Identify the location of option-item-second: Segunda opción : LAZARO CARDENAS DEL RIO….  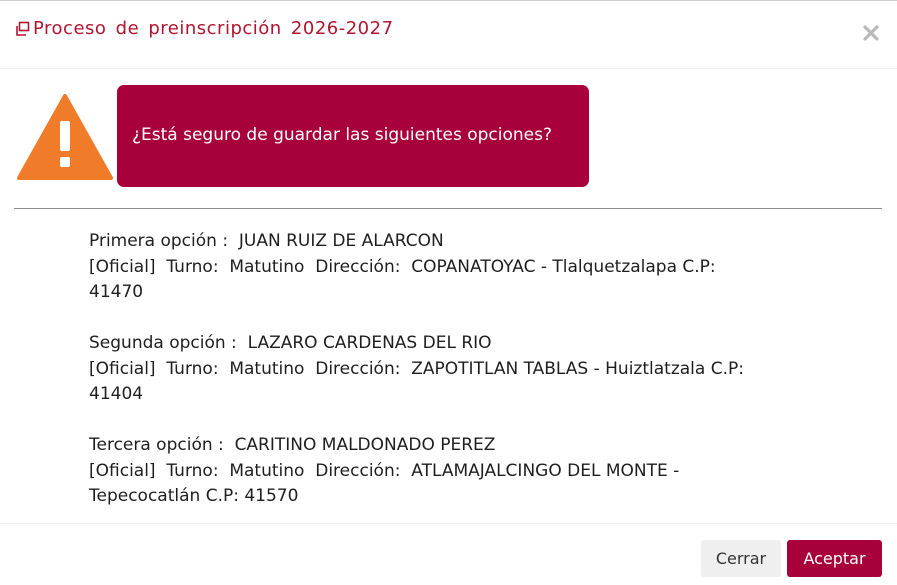
(449, 369).